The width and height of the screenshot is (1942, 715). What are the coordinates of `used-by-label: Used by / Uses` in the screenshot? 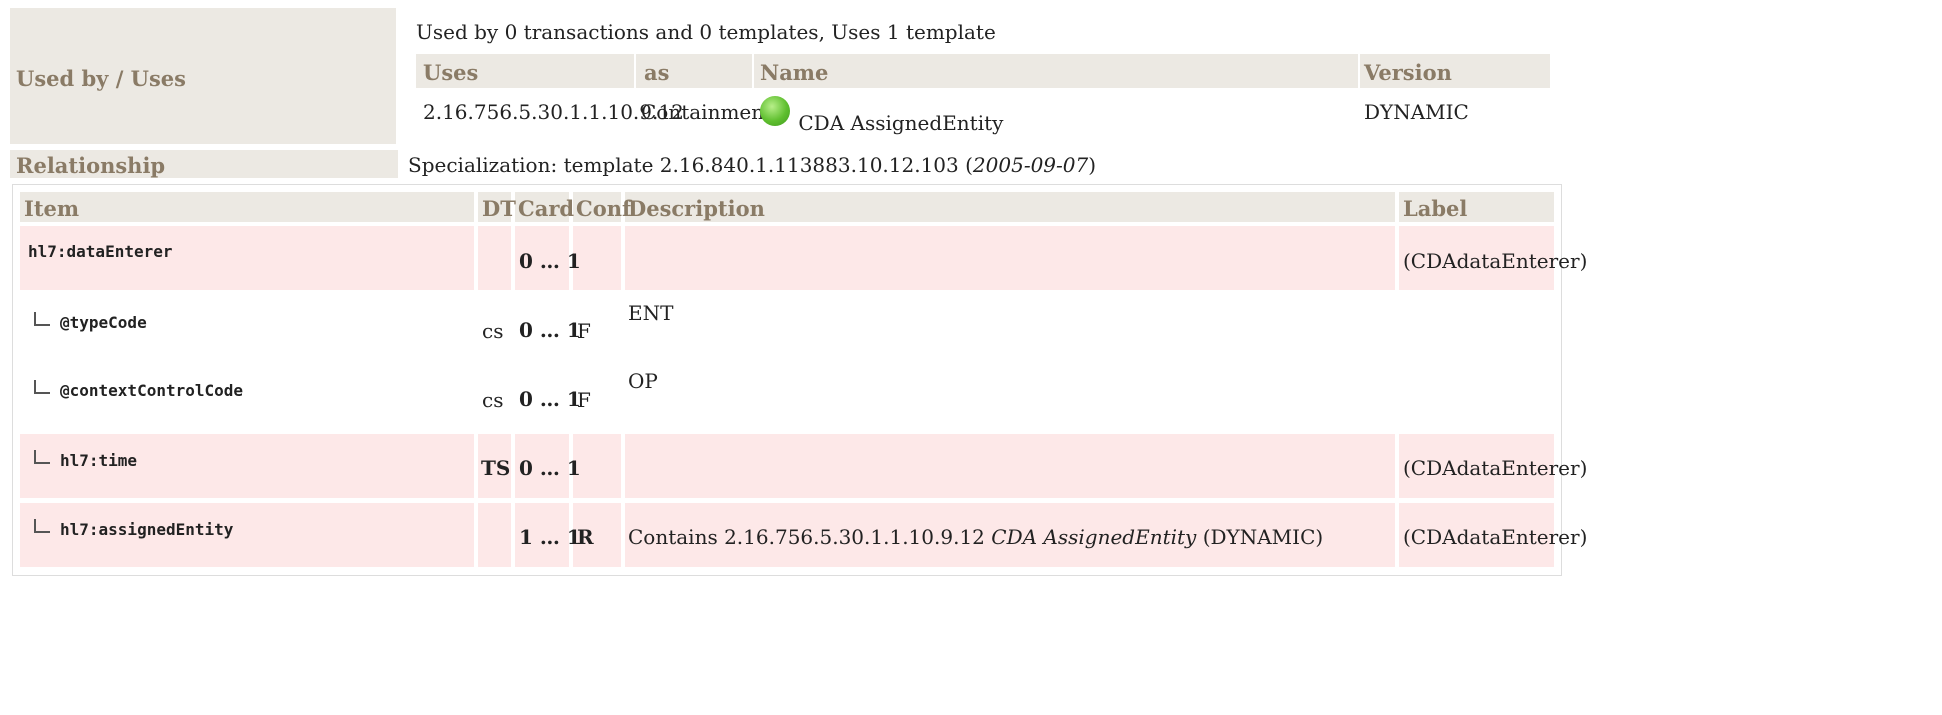 It's located at (101, 78).